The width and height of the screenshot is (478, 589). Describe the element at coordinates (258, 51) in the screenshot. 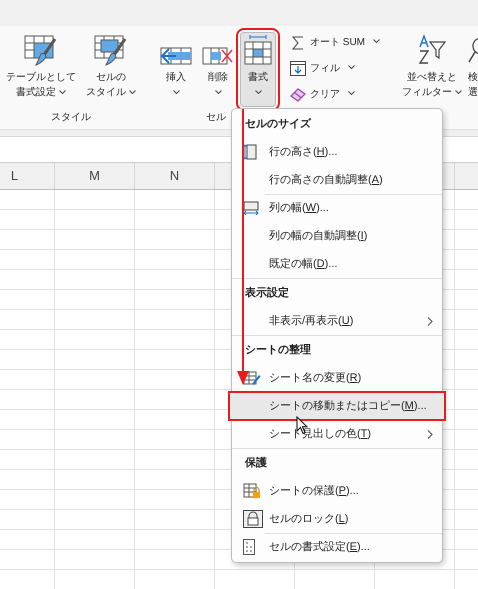

I see `format-cells-icon` at that location.